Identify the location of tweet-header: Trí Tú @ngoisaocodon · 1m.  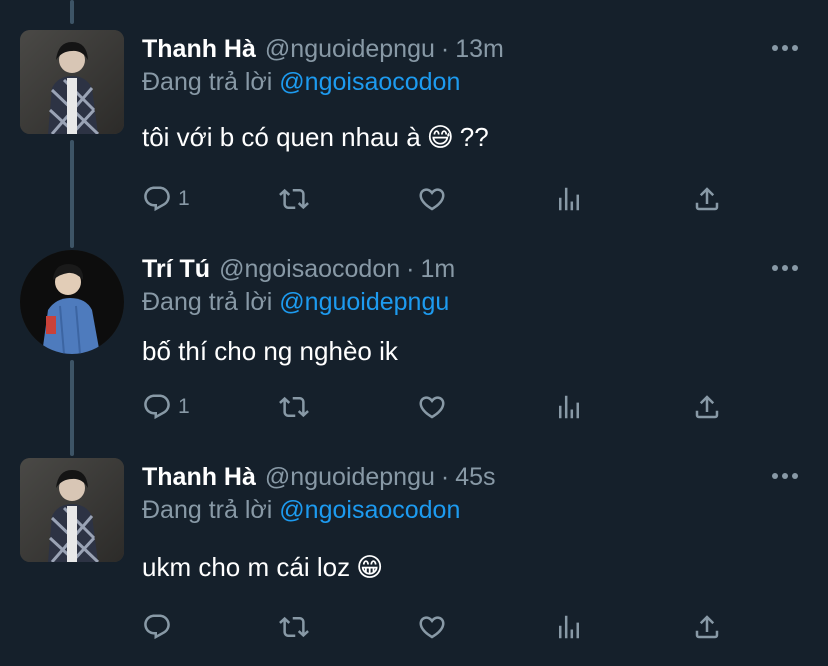
(298, 269).